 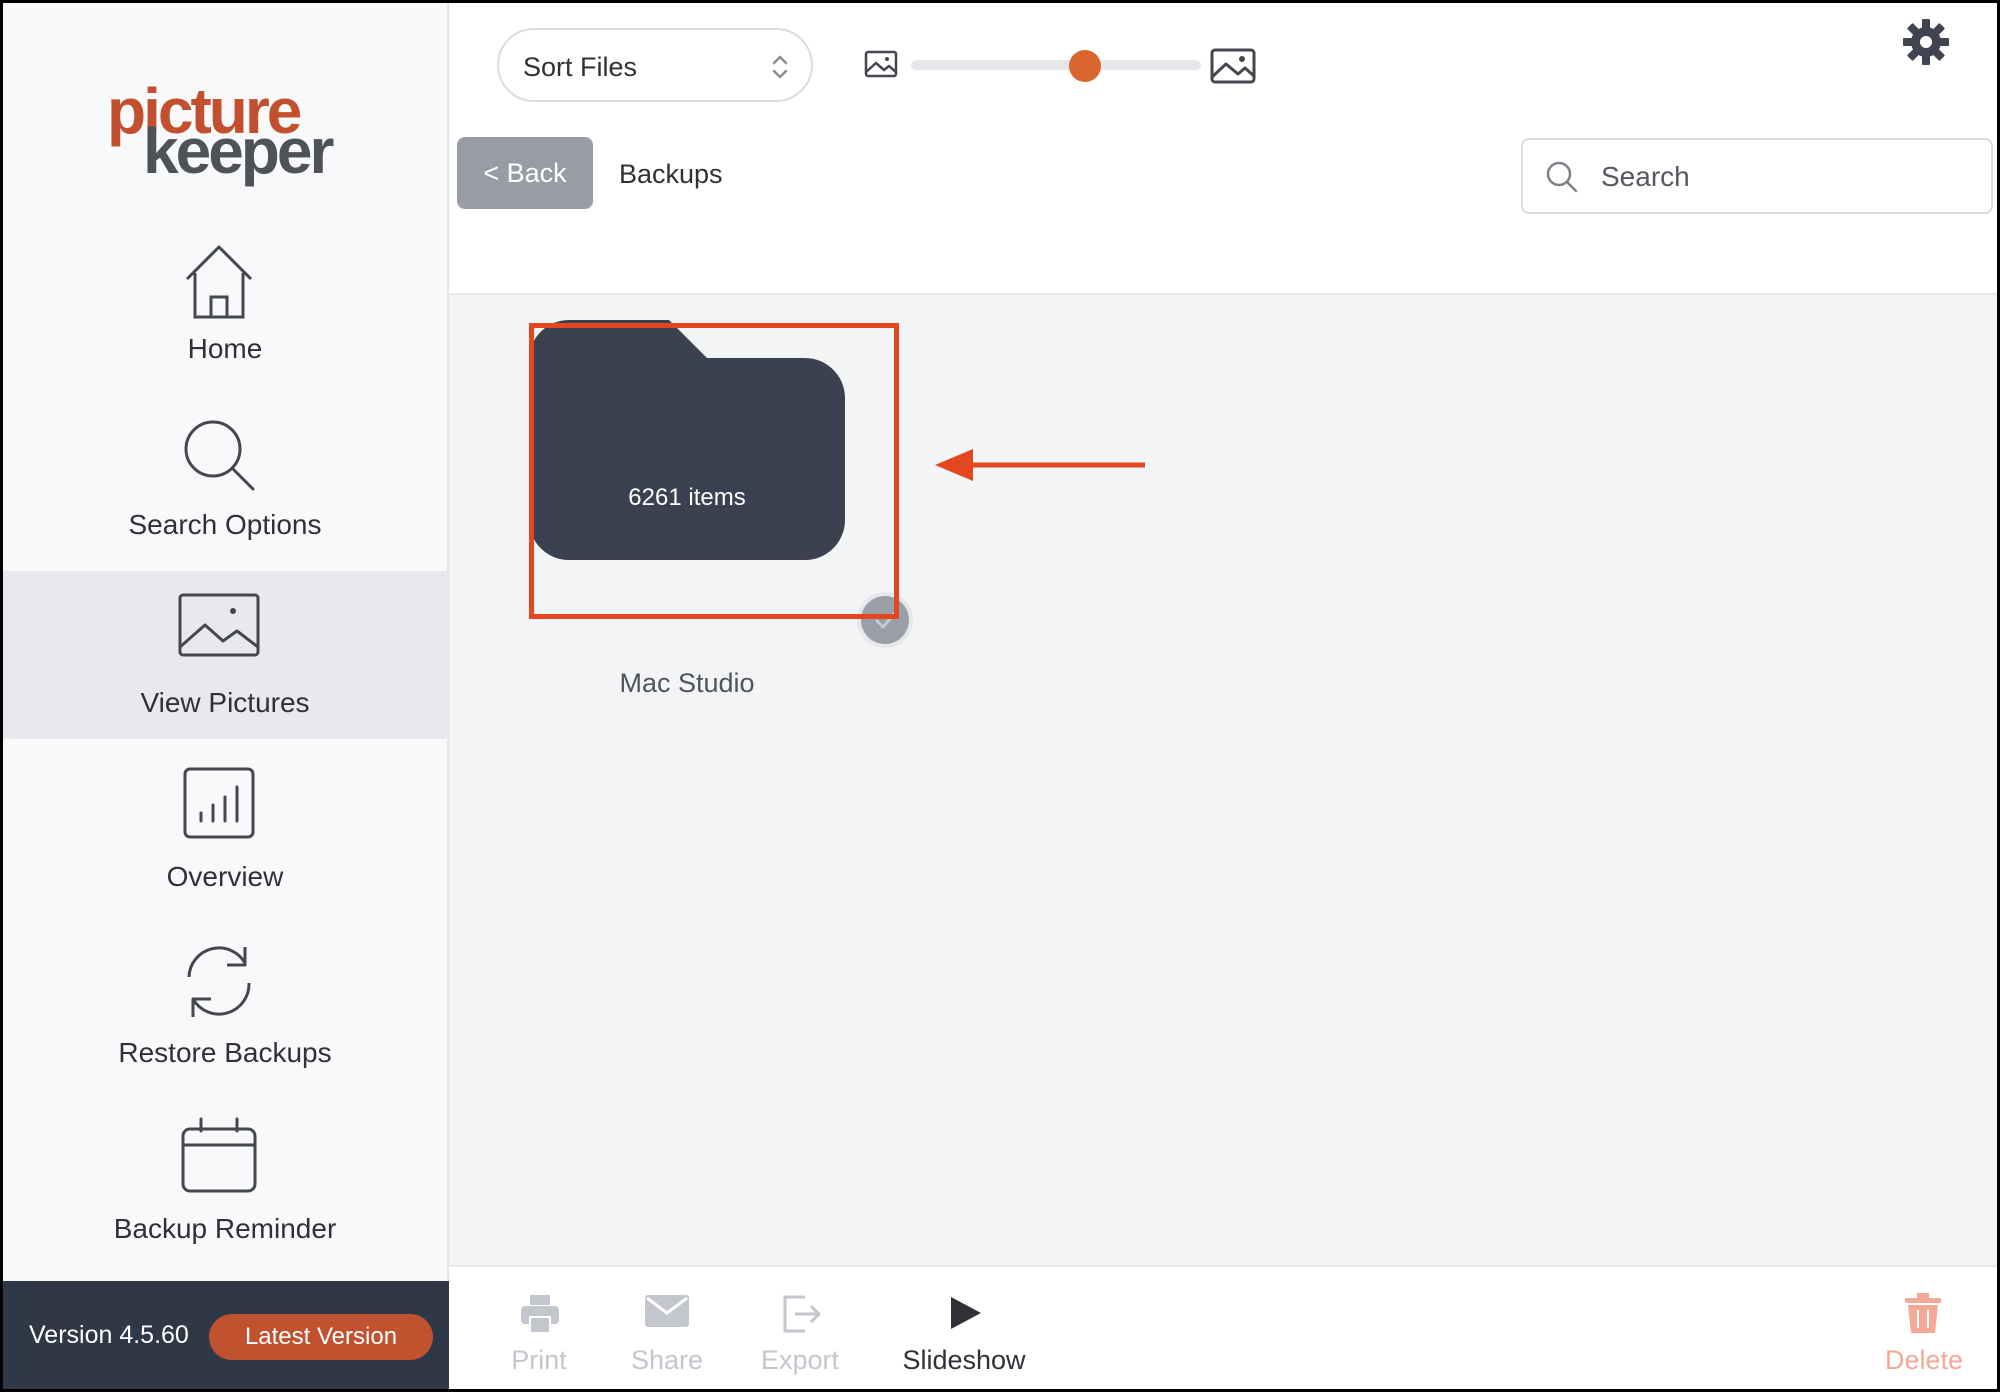 I want to click on sidebar-item-label: View Pictures, so click(x=225, y=702).